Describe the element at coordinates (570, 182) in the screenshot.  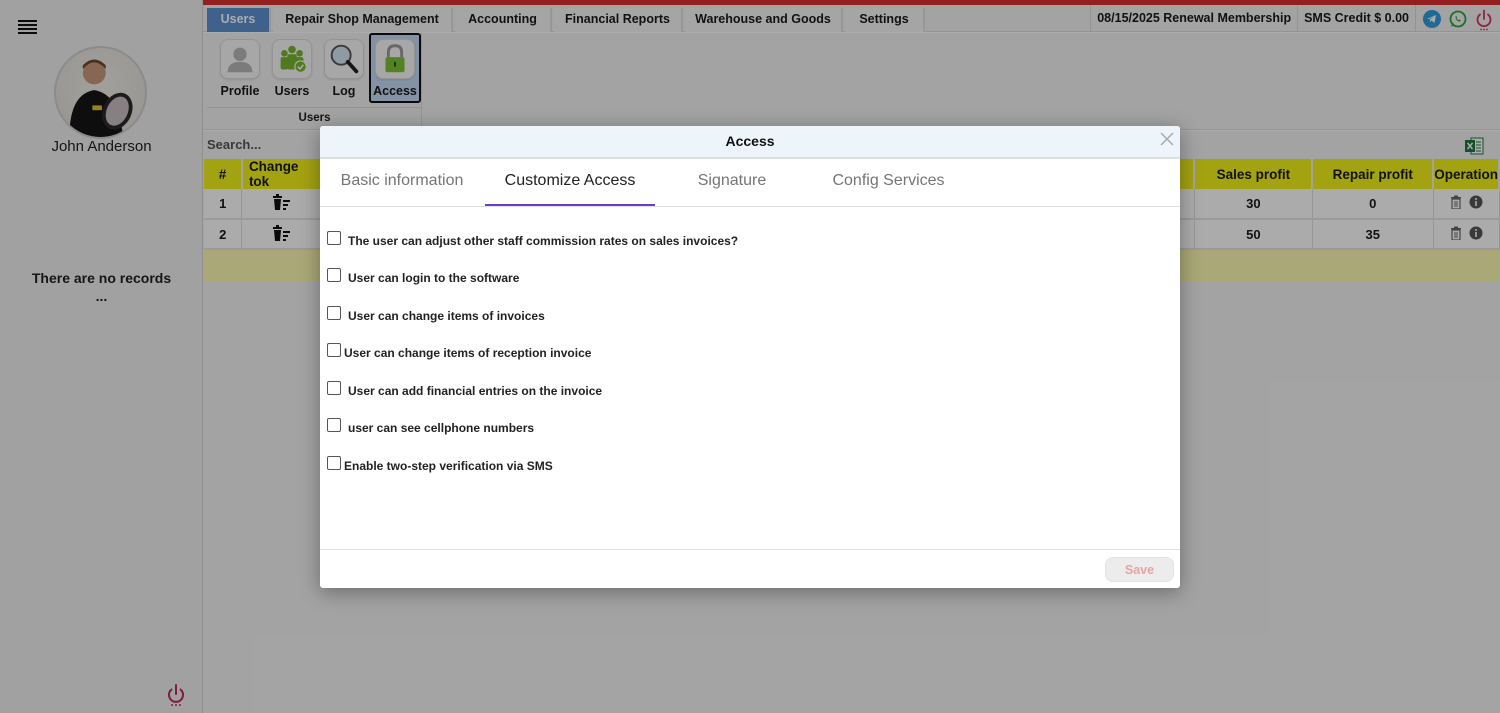
I see `tab-customize-access: Customize Access` at that location.